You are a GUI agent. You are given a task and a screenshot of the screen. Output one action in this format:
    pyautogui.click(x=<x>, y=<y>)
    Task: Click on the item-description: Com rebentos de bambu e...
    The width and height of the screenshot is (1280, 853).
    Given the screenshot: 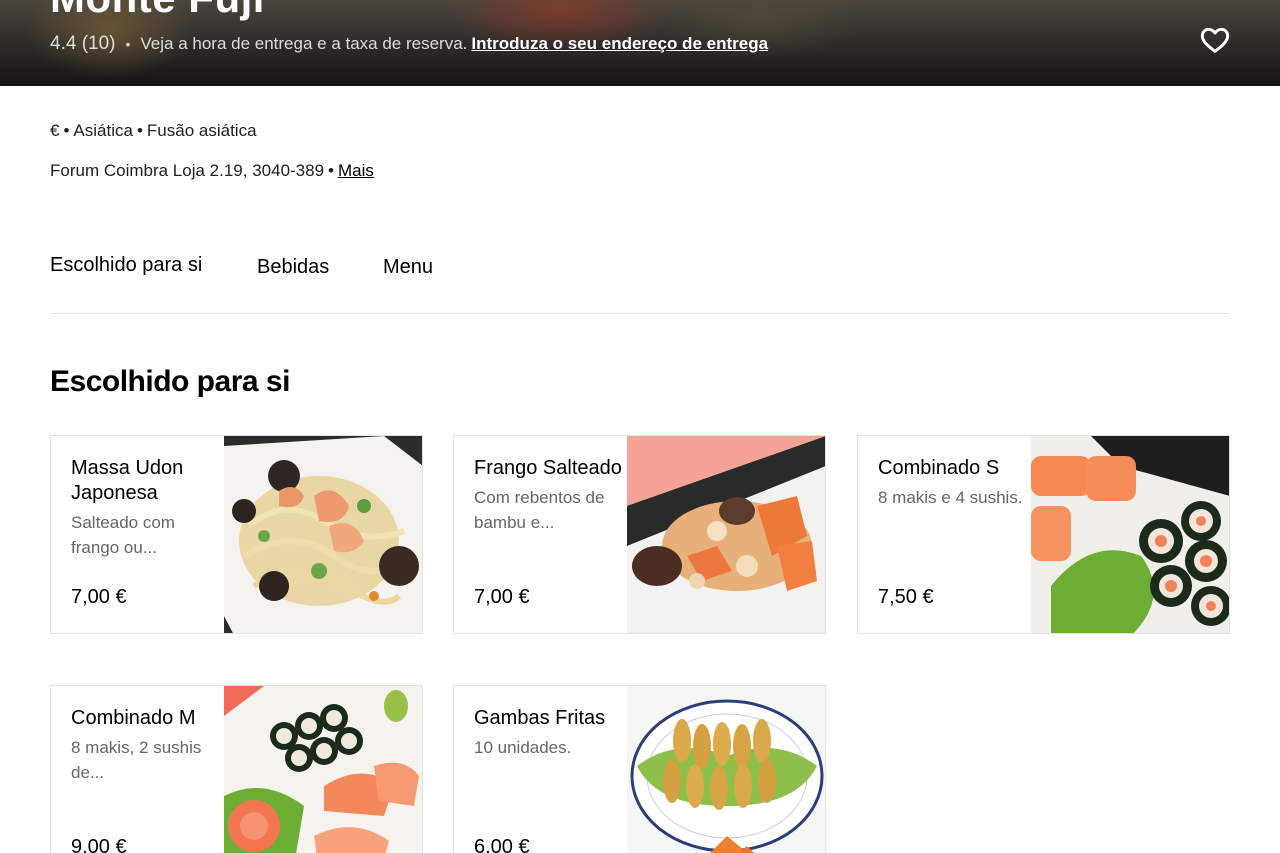 What is the action you would take?
    pyautogui.click(x=539, y=510)
    